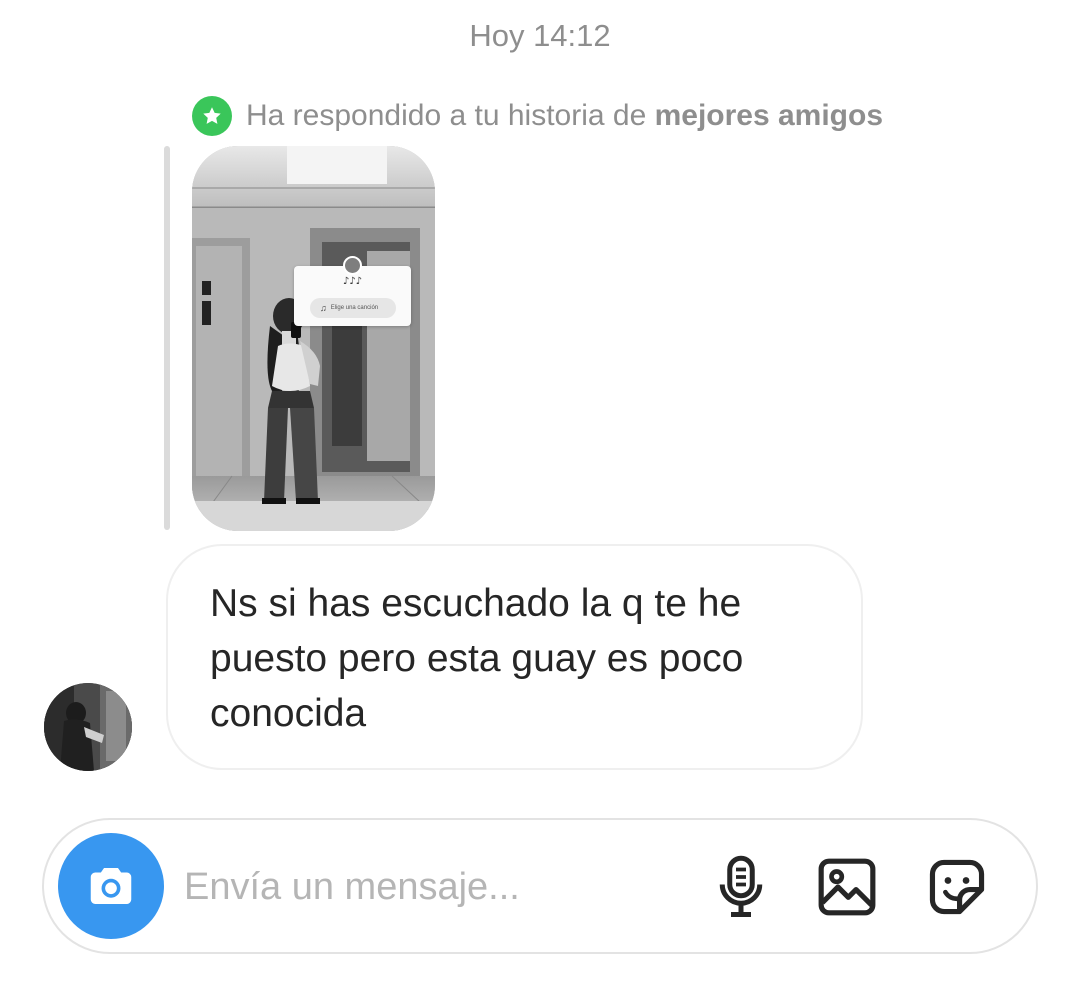  Describe the element at coordinates (212, 116) in the screenshot. I see `close-friends-star-icon` at that location.